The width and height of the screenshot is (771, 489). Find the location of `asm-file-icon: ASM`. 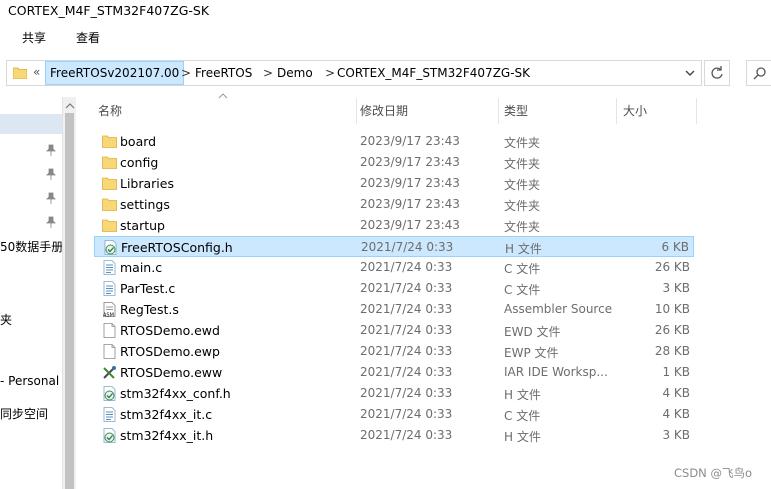

asm-file-icon: ASM is located at coordinates (109, 310).